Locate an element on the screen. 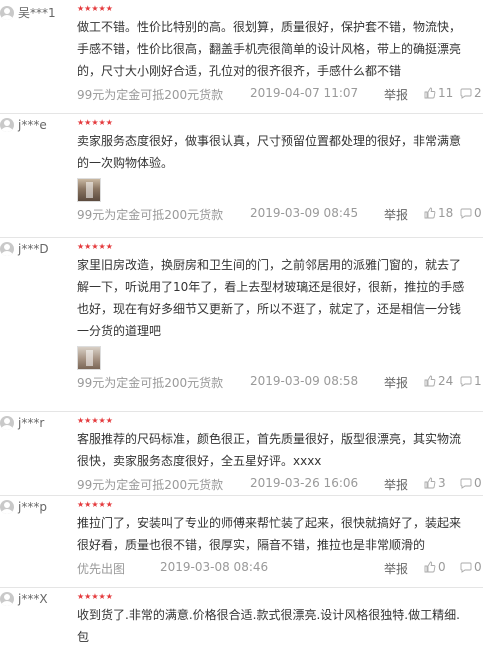  username: j***X is located at coordinates (33, 599).